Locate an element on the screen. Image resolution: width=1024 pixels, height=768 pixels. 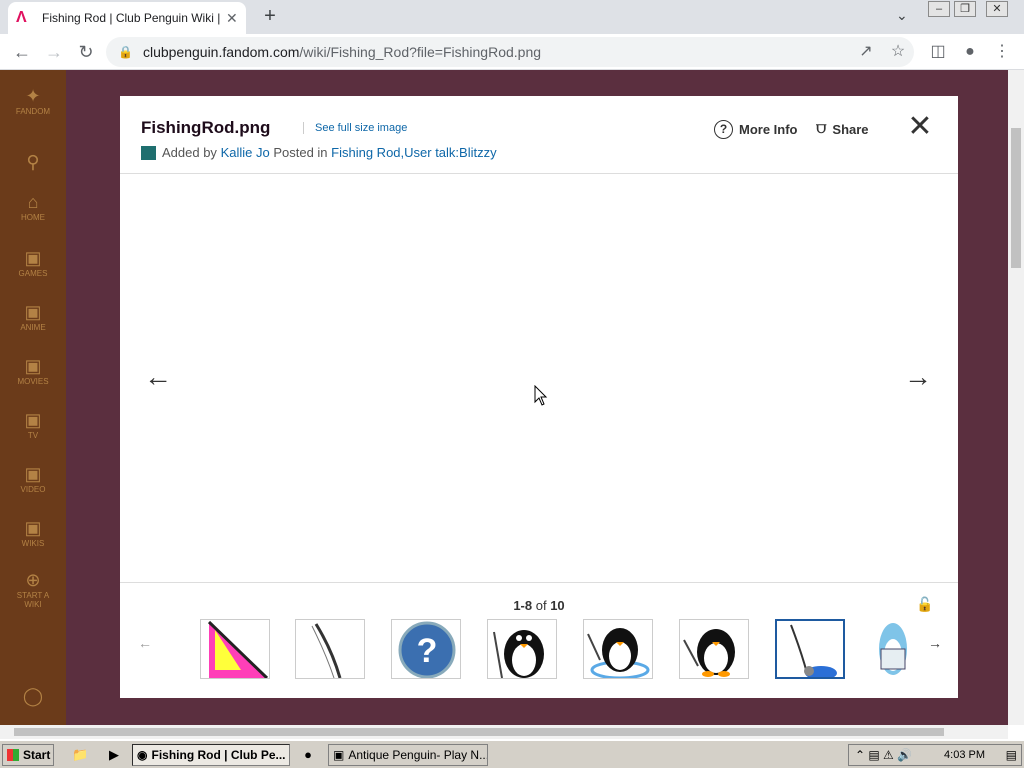
thumbs-prev-arrow-icon: ← is located at coordinates (145, 643).